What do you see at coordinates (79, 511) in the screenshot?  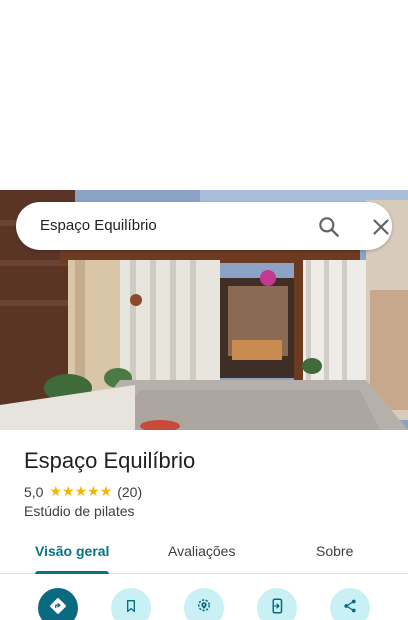 I see `place-category: Estúdio de pilates` at bounding box center [79, 511].